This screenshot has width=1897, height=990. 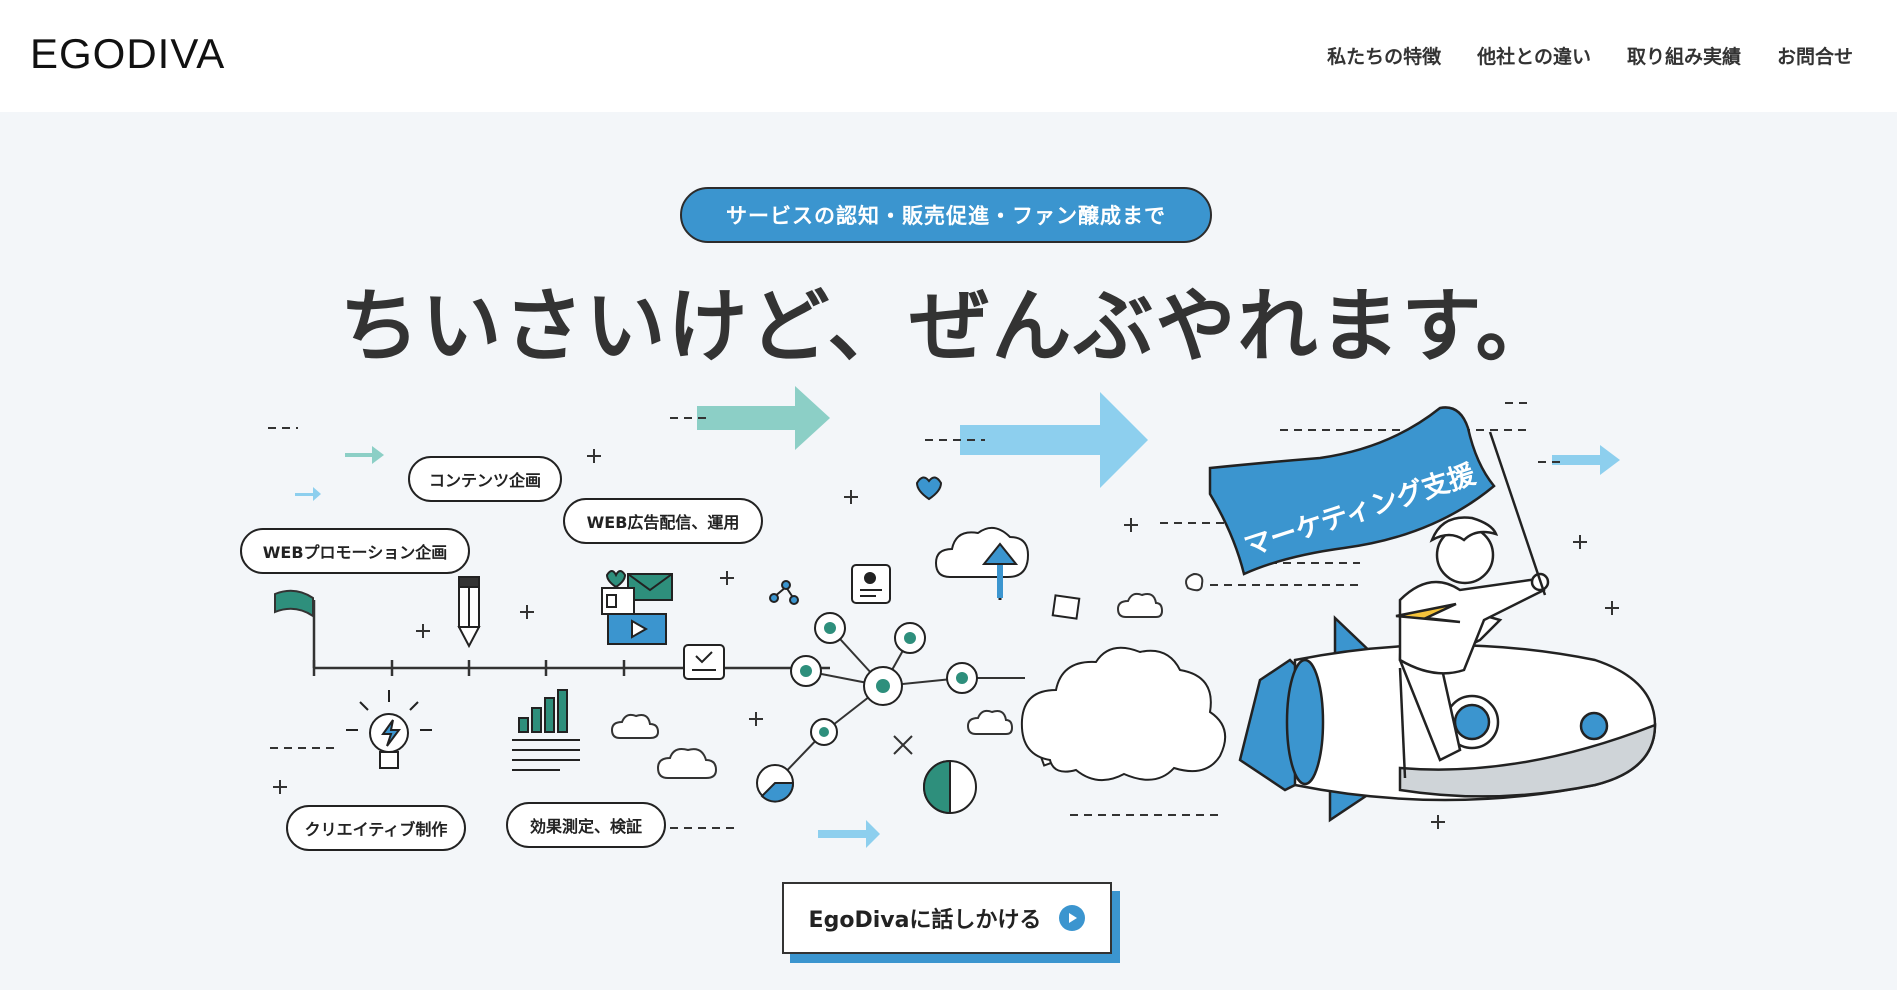 I want to click on share-icon, so click(x=784, y=592).